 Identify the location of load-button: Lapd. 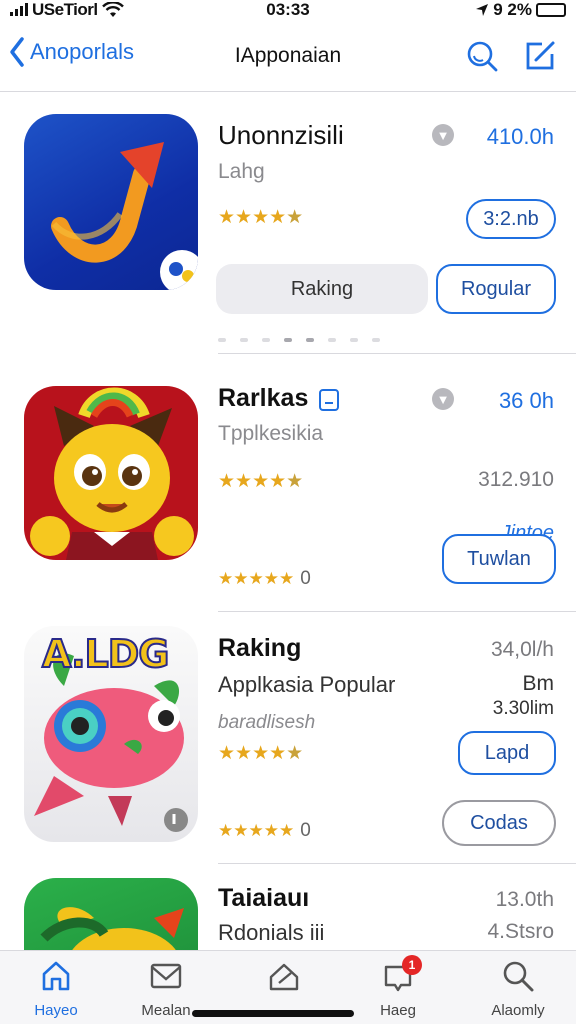
(507, 753).